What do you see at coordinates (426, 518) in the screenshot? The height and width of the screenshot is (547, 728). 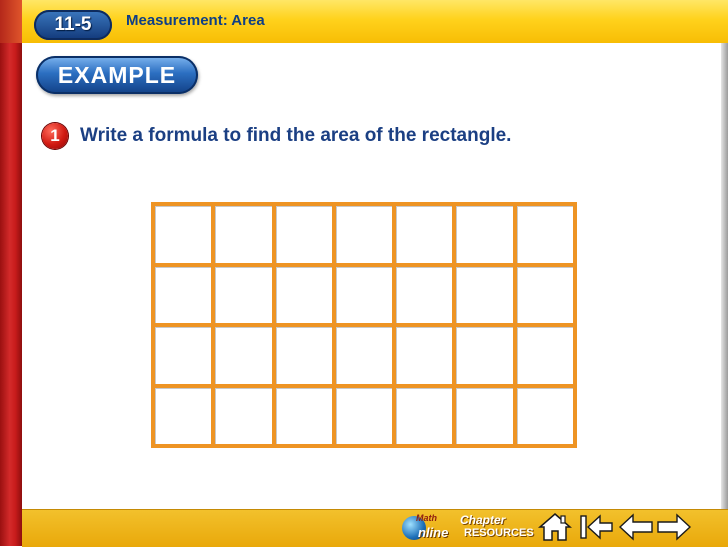 I see `math-online-label-top: Math` at bounding box center [426, 518].